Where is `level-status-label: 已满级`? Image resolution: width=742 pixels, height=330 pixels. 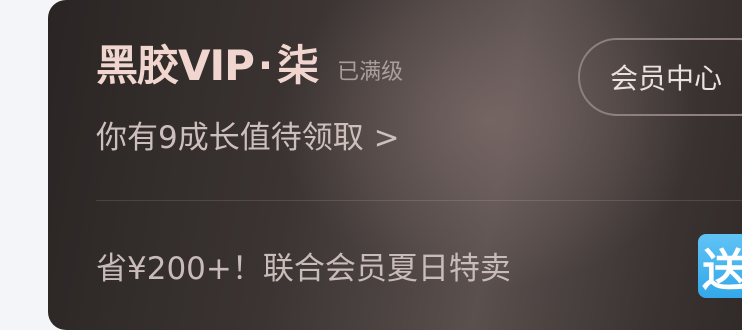
level-status-label: 已满级 is located at coordinates (370, 72).